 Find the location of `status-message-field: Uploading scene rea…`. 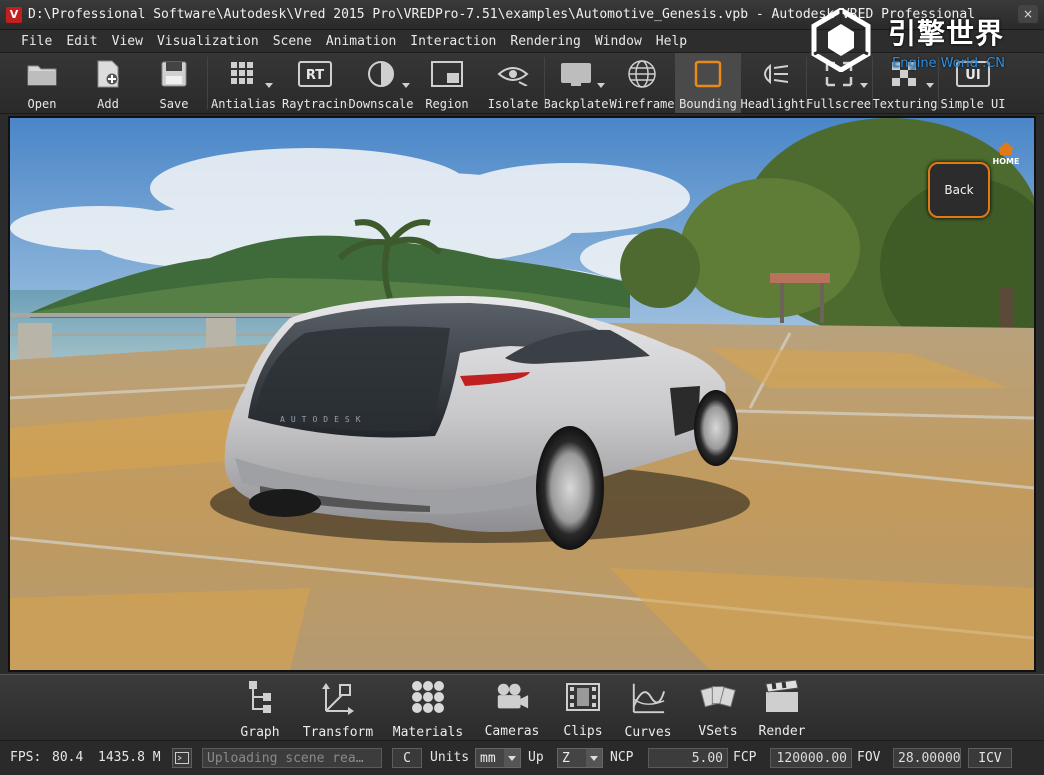

status-message-field: Uploading scene rea… is located at coordinates (292, 758).